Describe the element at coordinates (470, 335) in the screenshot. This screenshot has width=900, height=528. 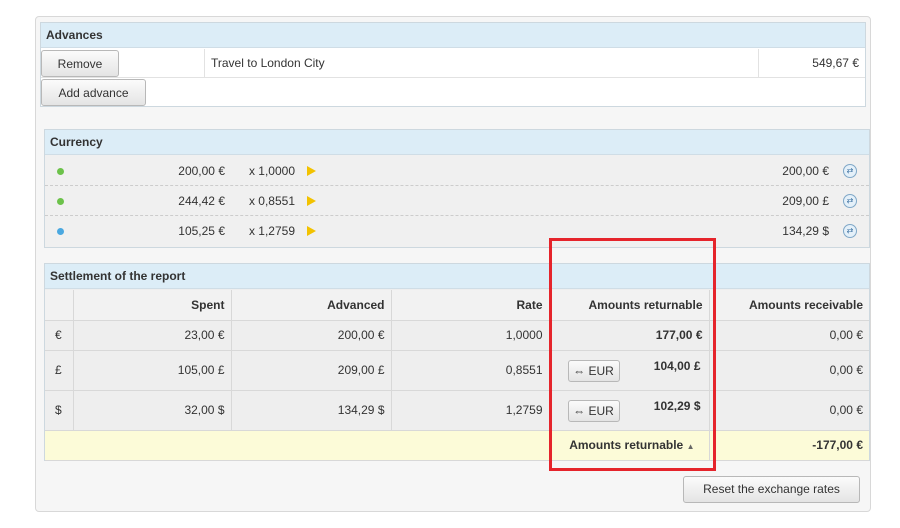
I see `rate-cell: 1,0000` at that location.